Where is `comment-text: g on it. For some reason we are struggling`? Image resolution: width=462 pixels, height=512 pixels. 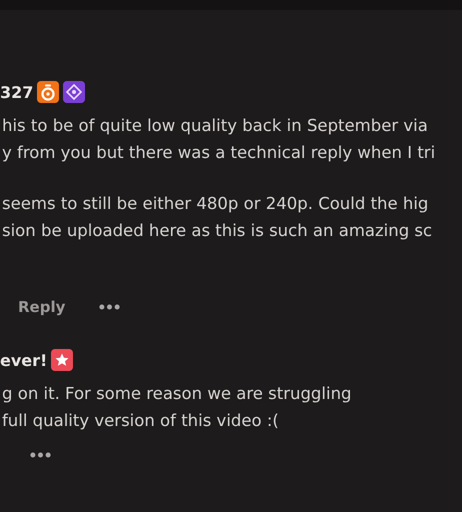
comment-text: g on it. For some reason we are struggling is located at coordinates (176, 394).